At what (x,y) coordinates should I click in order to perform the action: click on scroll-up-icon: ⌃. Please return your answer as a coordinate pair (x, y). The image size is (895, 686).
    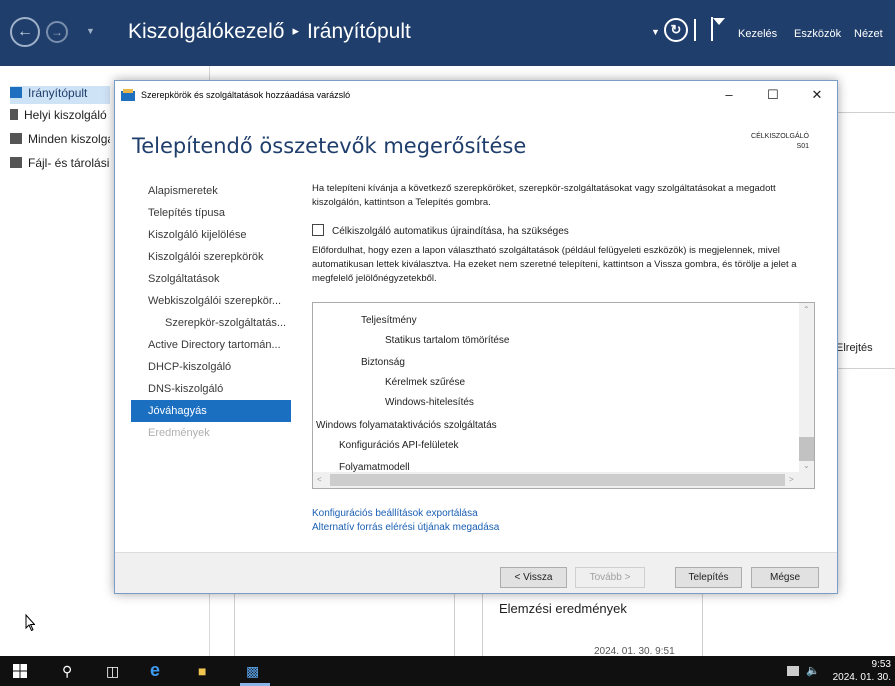
    Looking at the image, I should click on (806, 309).